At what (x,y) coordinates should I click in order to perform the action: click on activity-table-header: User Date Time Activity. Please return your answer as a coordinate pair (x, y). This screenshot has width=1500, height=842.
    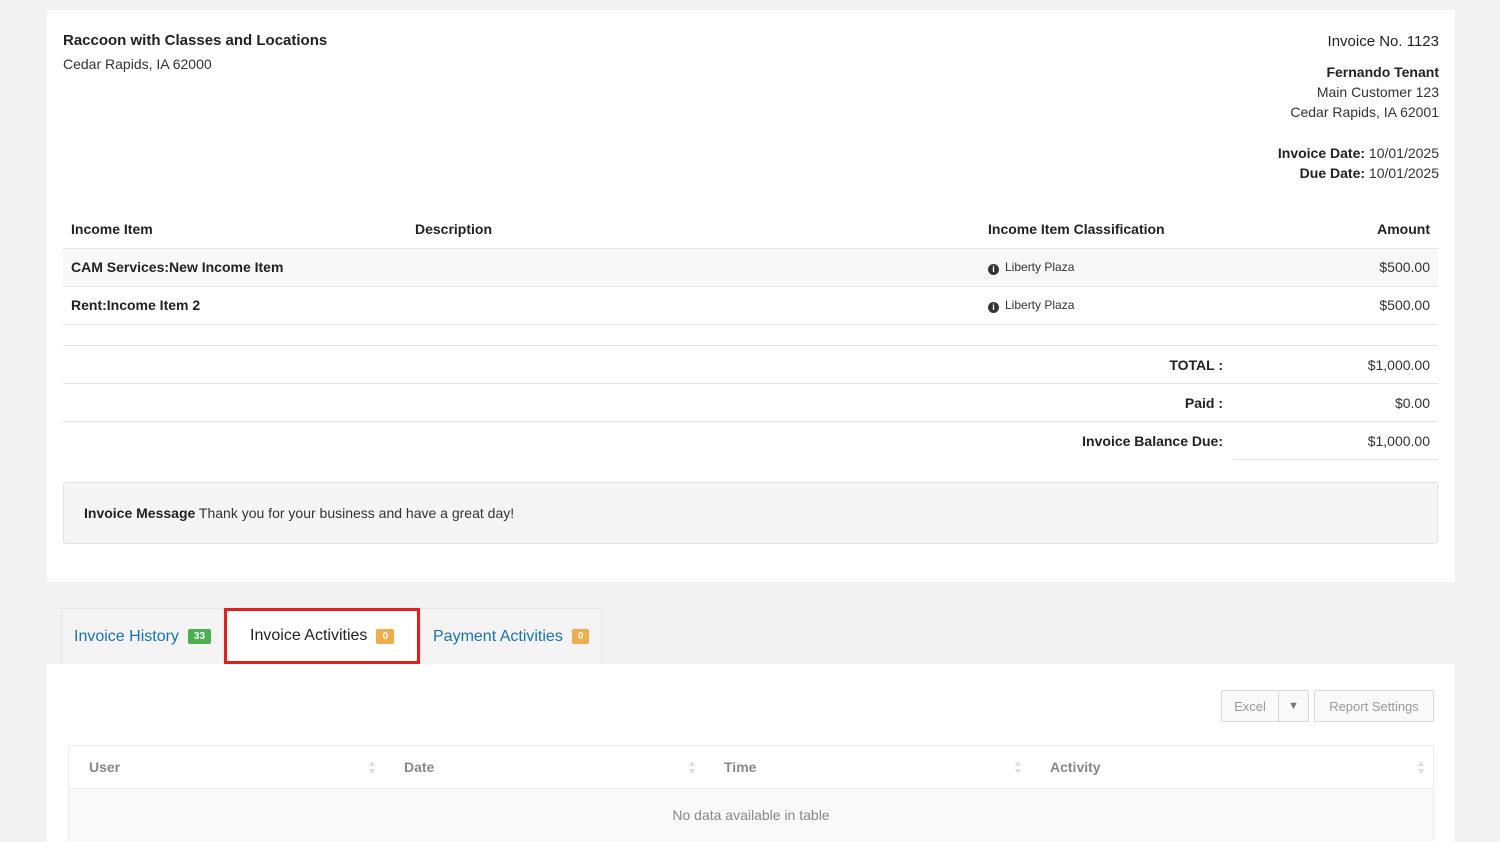
    Looking at the image, I should click on (751, 767).